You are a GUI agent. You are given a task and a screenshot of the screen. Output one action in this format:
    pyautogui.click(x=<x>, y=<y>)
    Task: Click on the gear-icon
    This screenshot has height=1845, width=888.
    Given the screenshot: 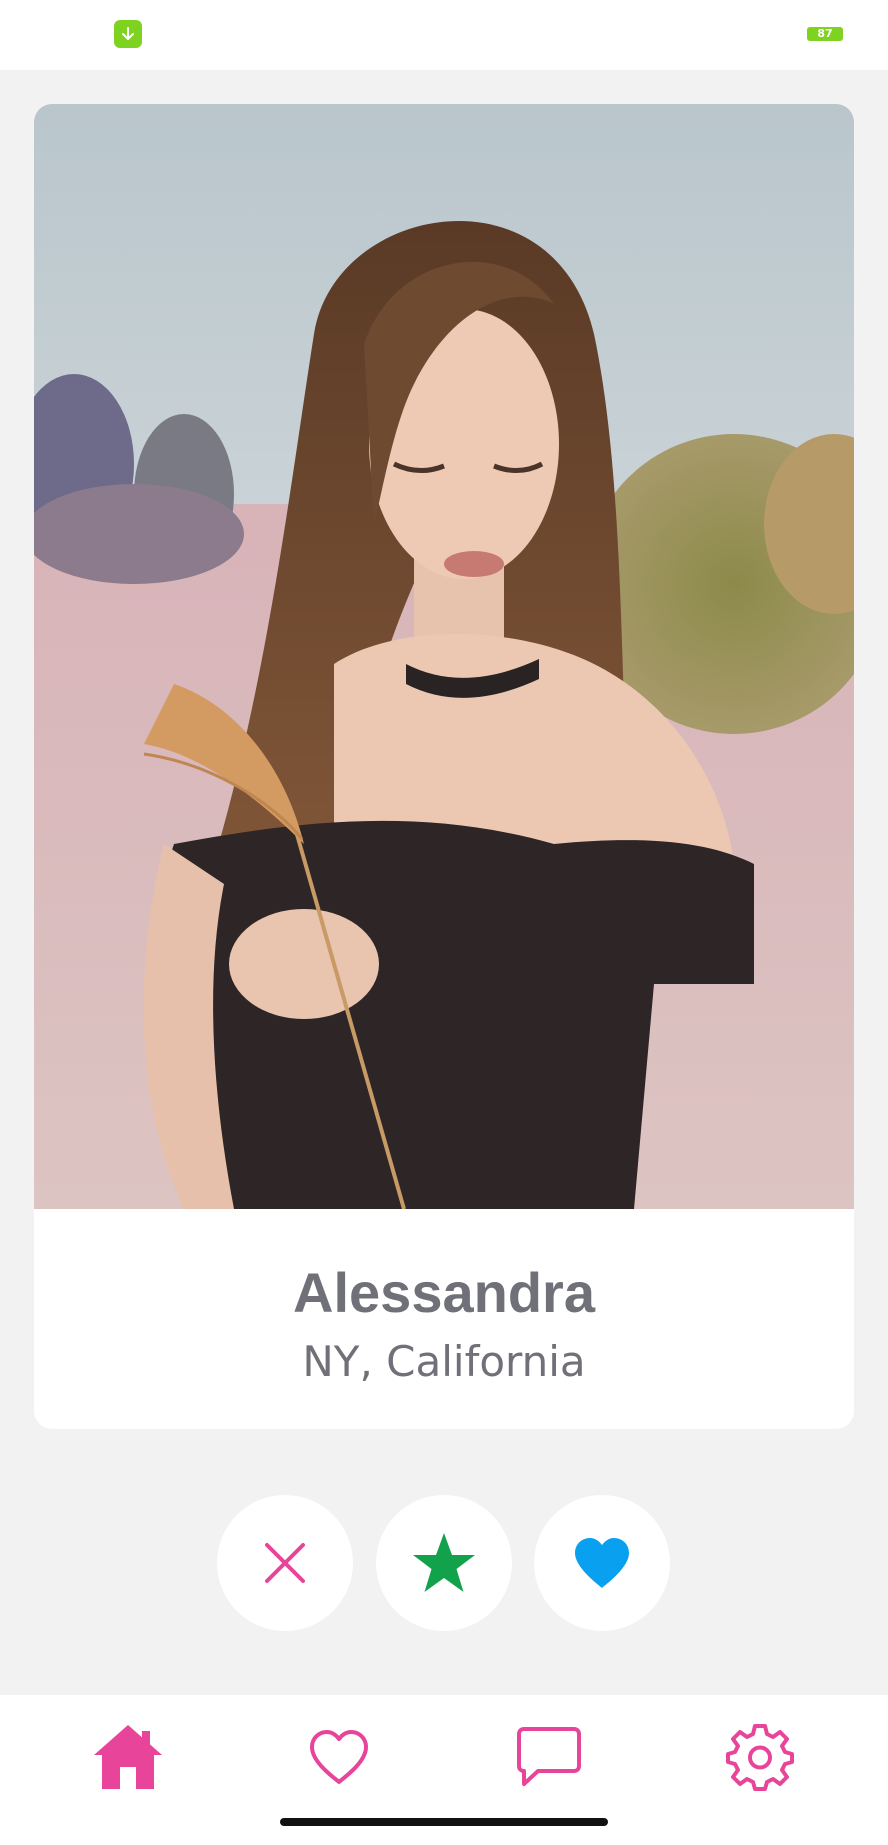 What is the action you would take?
    pyautogui.click(x=760, y=1757)
    